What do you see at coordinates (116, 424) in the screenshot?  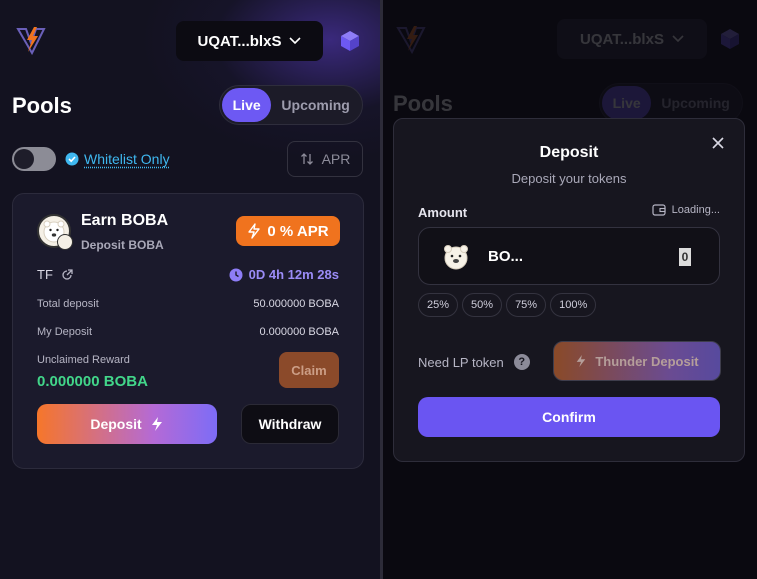 I see `deposit-button-label: Deposit` at bounding box center [116, 424].